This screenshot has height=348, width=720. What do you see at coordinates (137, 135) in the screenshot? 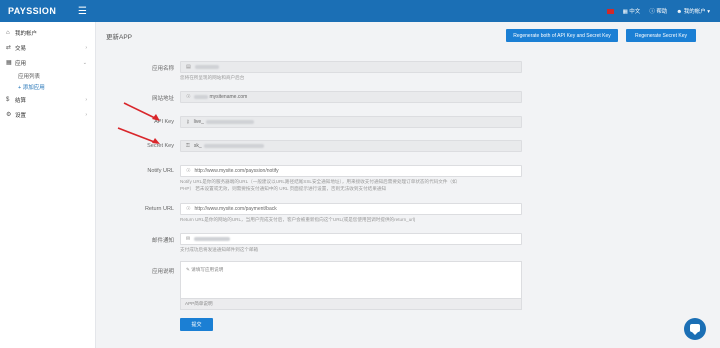
I see `arrow-secret-key` at bounding box center [137, 135].